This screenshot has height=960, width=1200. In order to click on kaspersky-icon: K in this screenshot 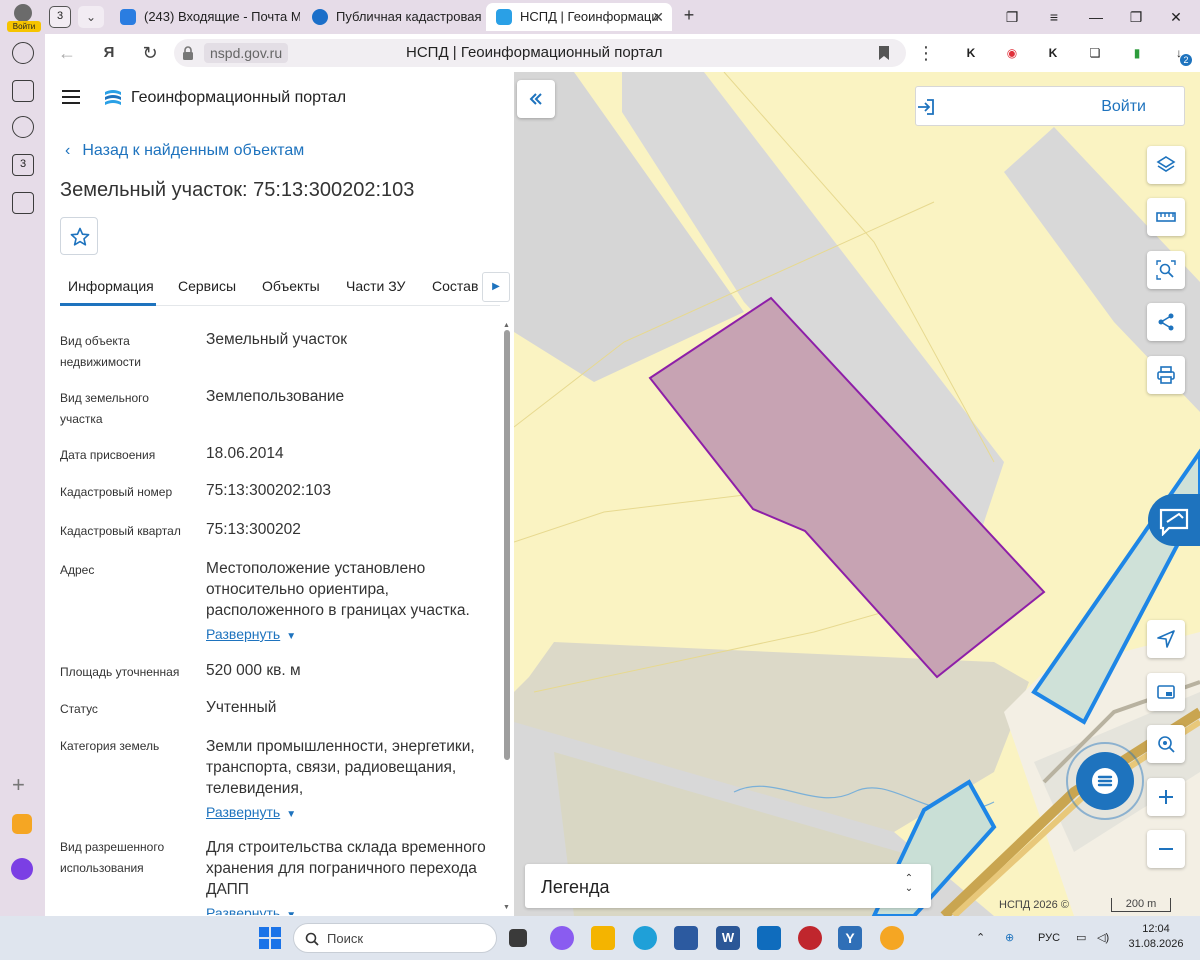, I will do `click(971, 53)`.